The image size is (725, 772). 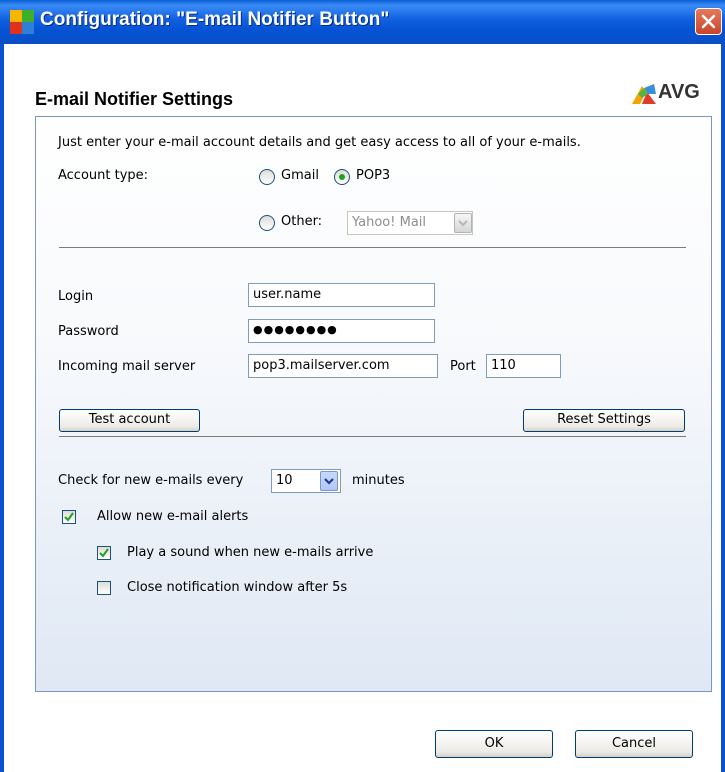 What do you see at coordinates (523, 366) in the screenshot?
I see `port-input: 110` at bounding box center [523, 366].